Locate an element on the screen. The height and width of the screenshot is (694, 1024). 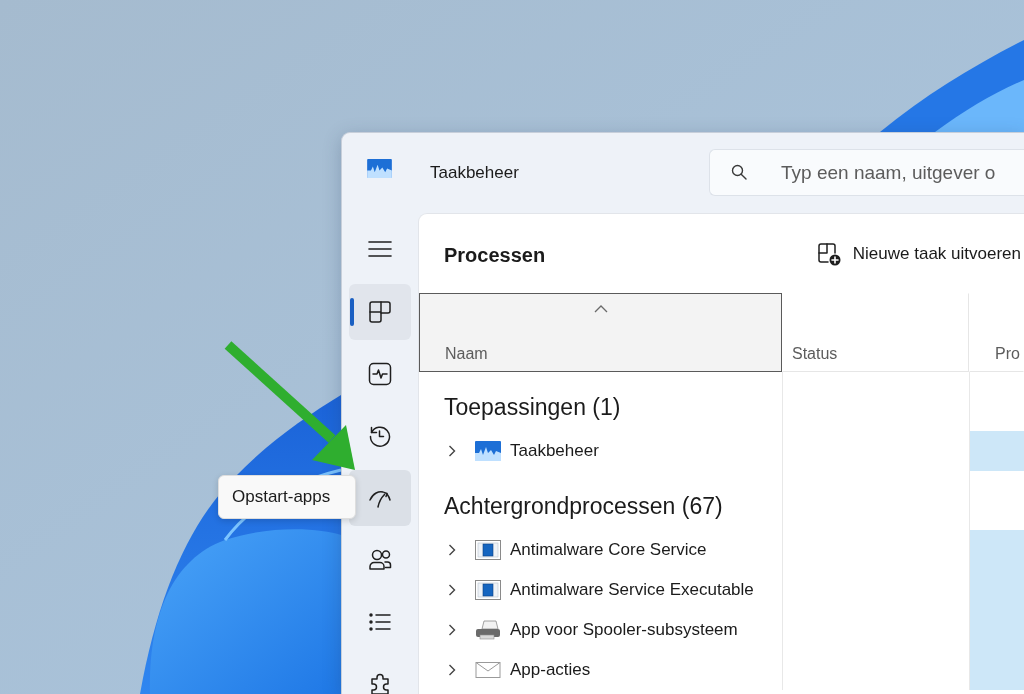
printer-icon is located at coordinates (488, 630).